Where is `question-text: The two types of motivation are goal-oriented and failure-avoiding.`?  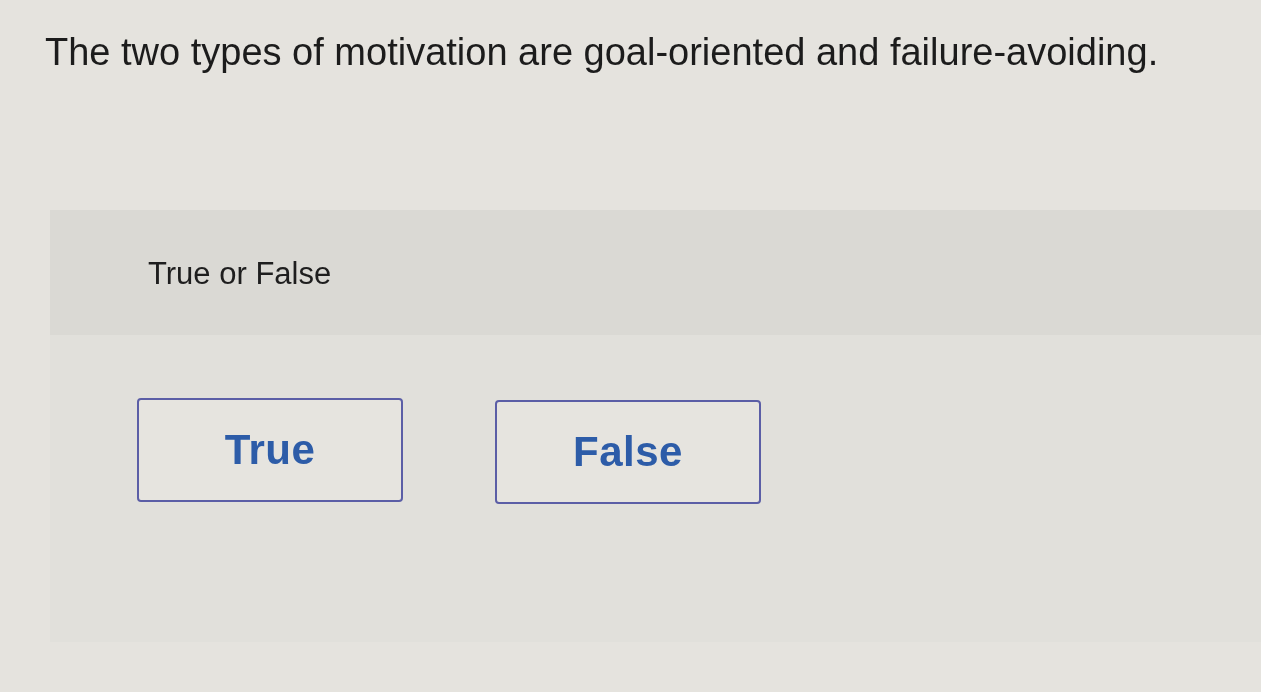
question-text: The two types of motivation are goal-oriented and failure-avoiding. is located at coordinates (602, 52).